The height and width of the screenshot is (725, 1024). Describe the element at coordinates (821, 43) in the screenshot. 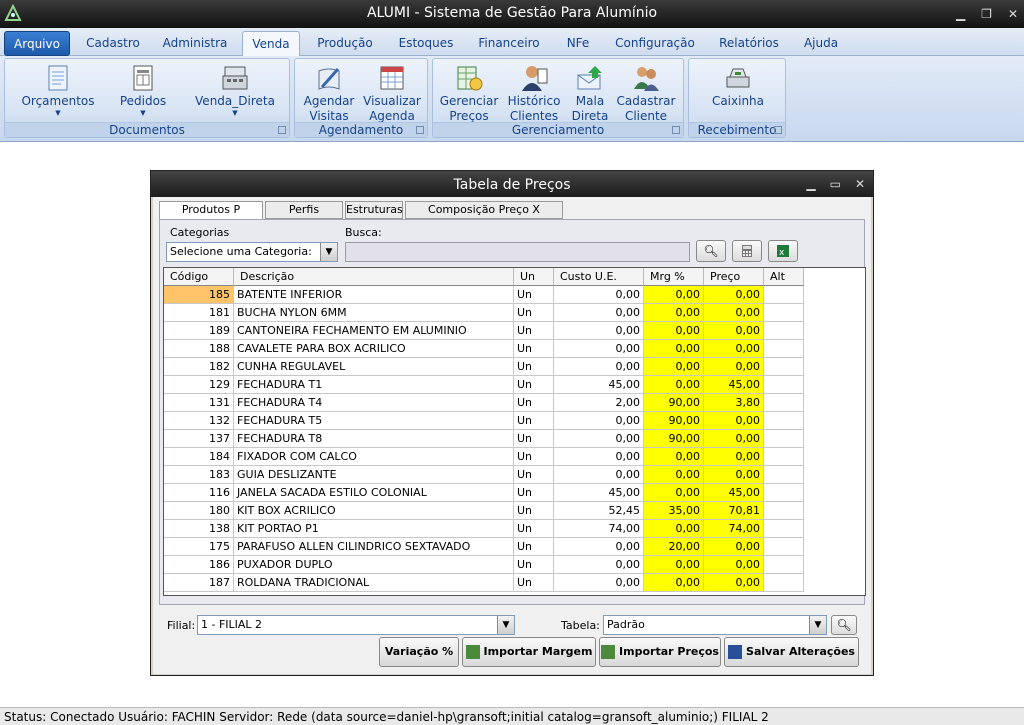

I see `menu-ajuda: Ajuda` at that location.